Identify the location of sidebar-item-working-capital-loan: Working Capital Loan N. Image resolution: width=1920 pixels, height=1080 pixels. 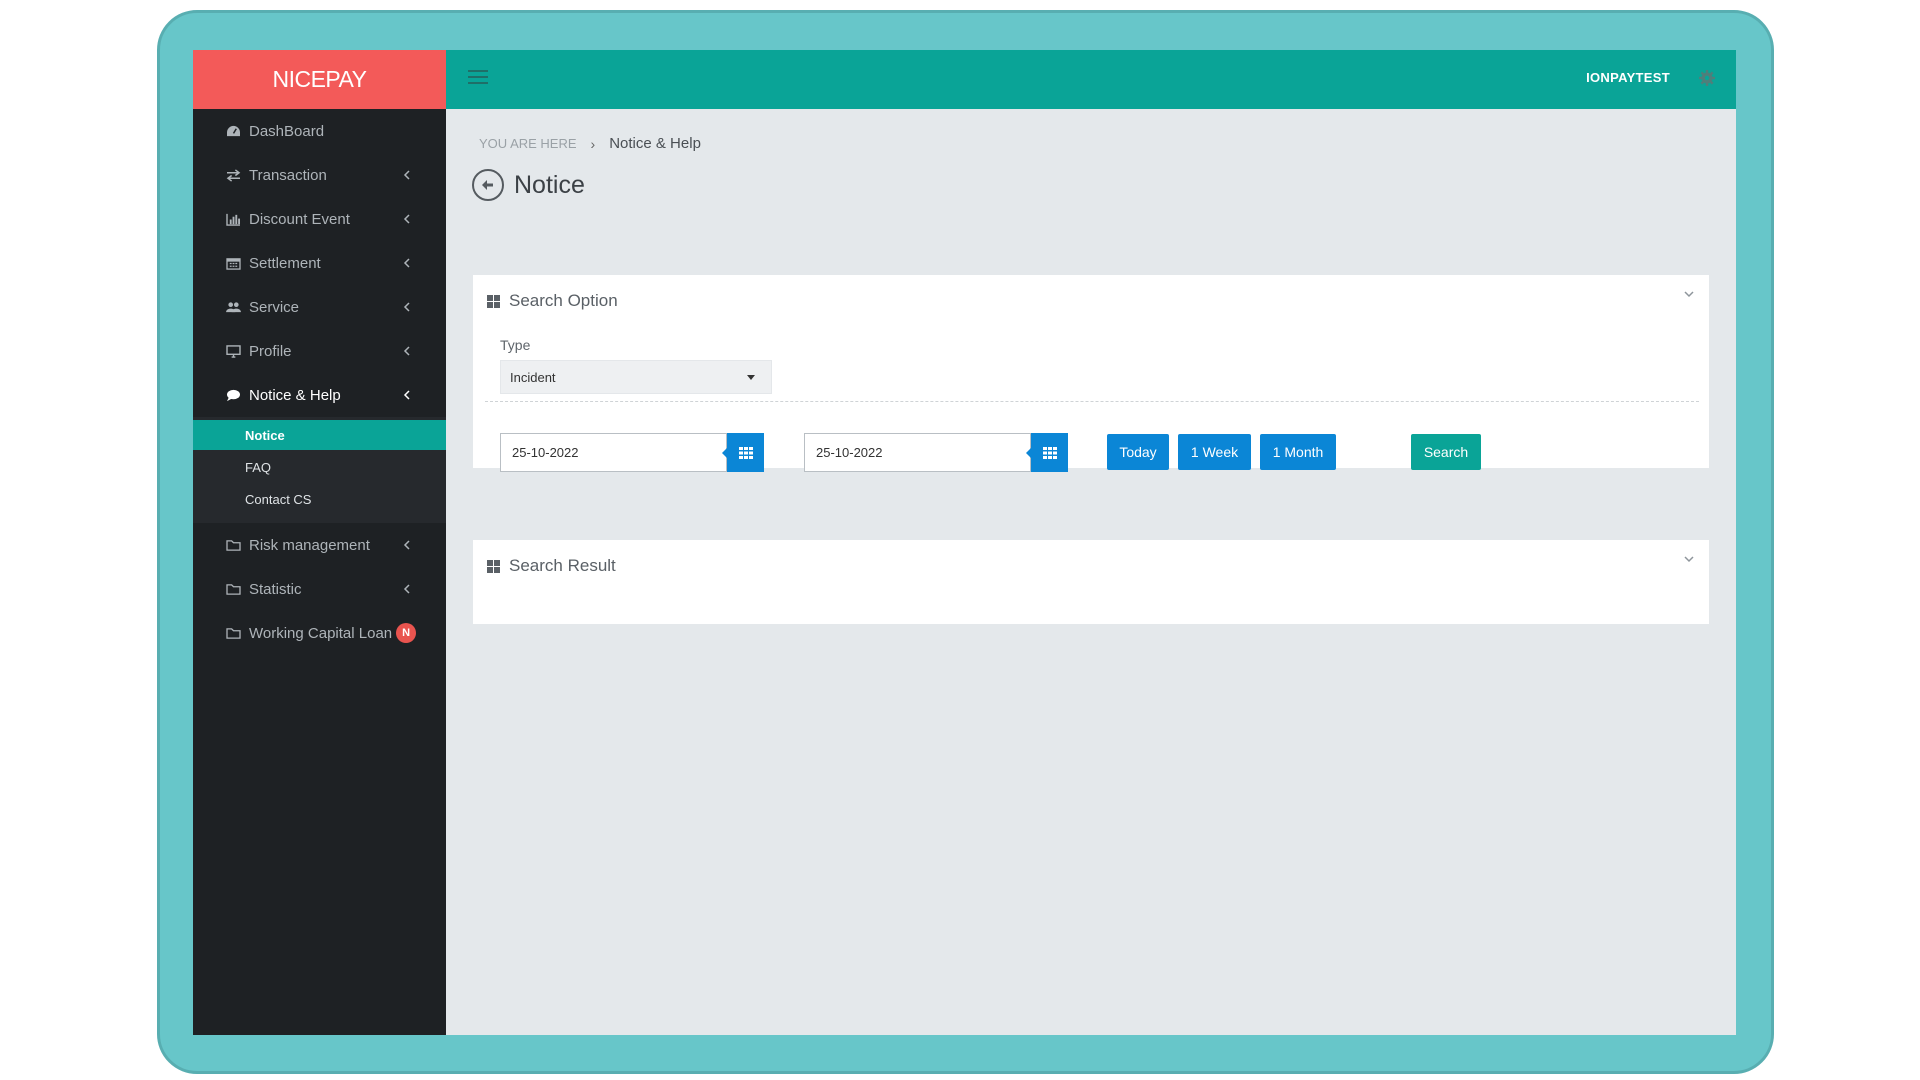
(319, 633).